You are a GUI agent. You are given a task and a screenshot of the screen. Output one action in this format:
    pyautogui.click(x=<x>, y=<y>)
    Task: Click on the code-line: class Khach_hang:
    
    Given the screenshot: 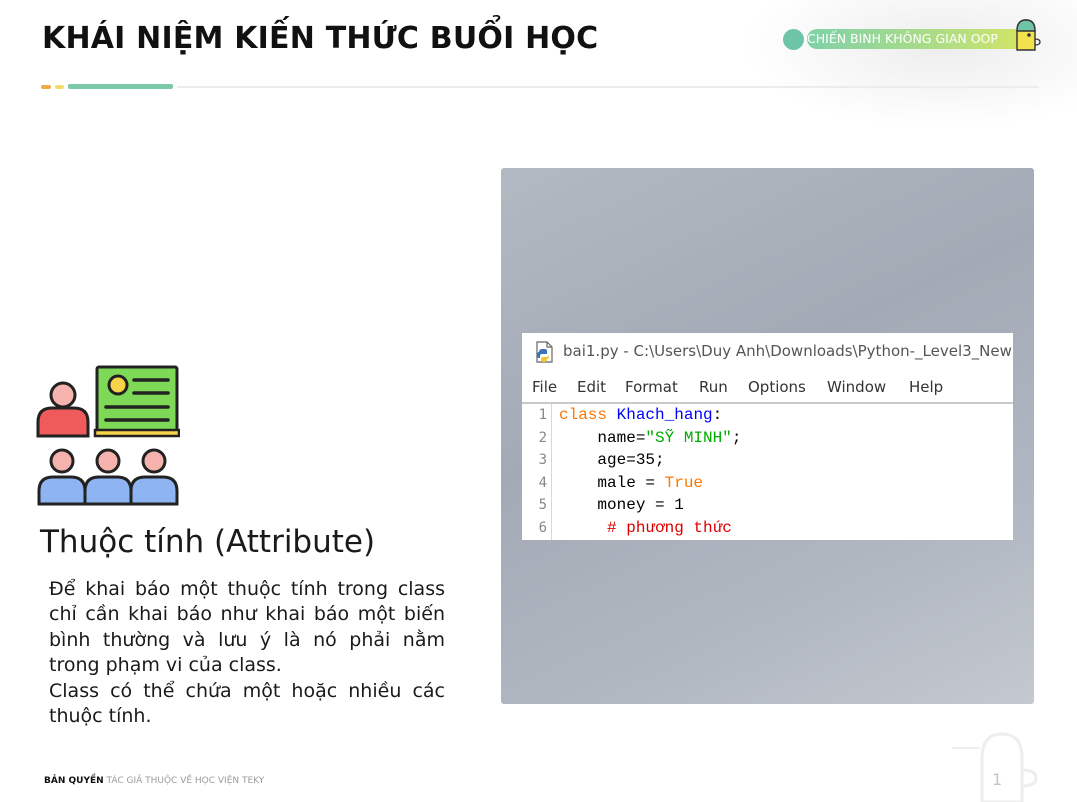 What is the action you would take?
    pyautogui.click(x=640, y=415)
    